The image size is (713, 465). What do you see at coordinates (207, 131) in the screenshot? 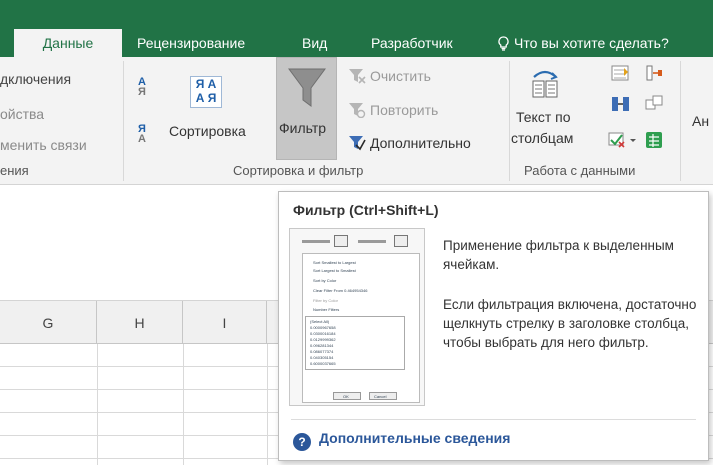
I see `sort-button: Сортировка` at bounding box center [207, 131].